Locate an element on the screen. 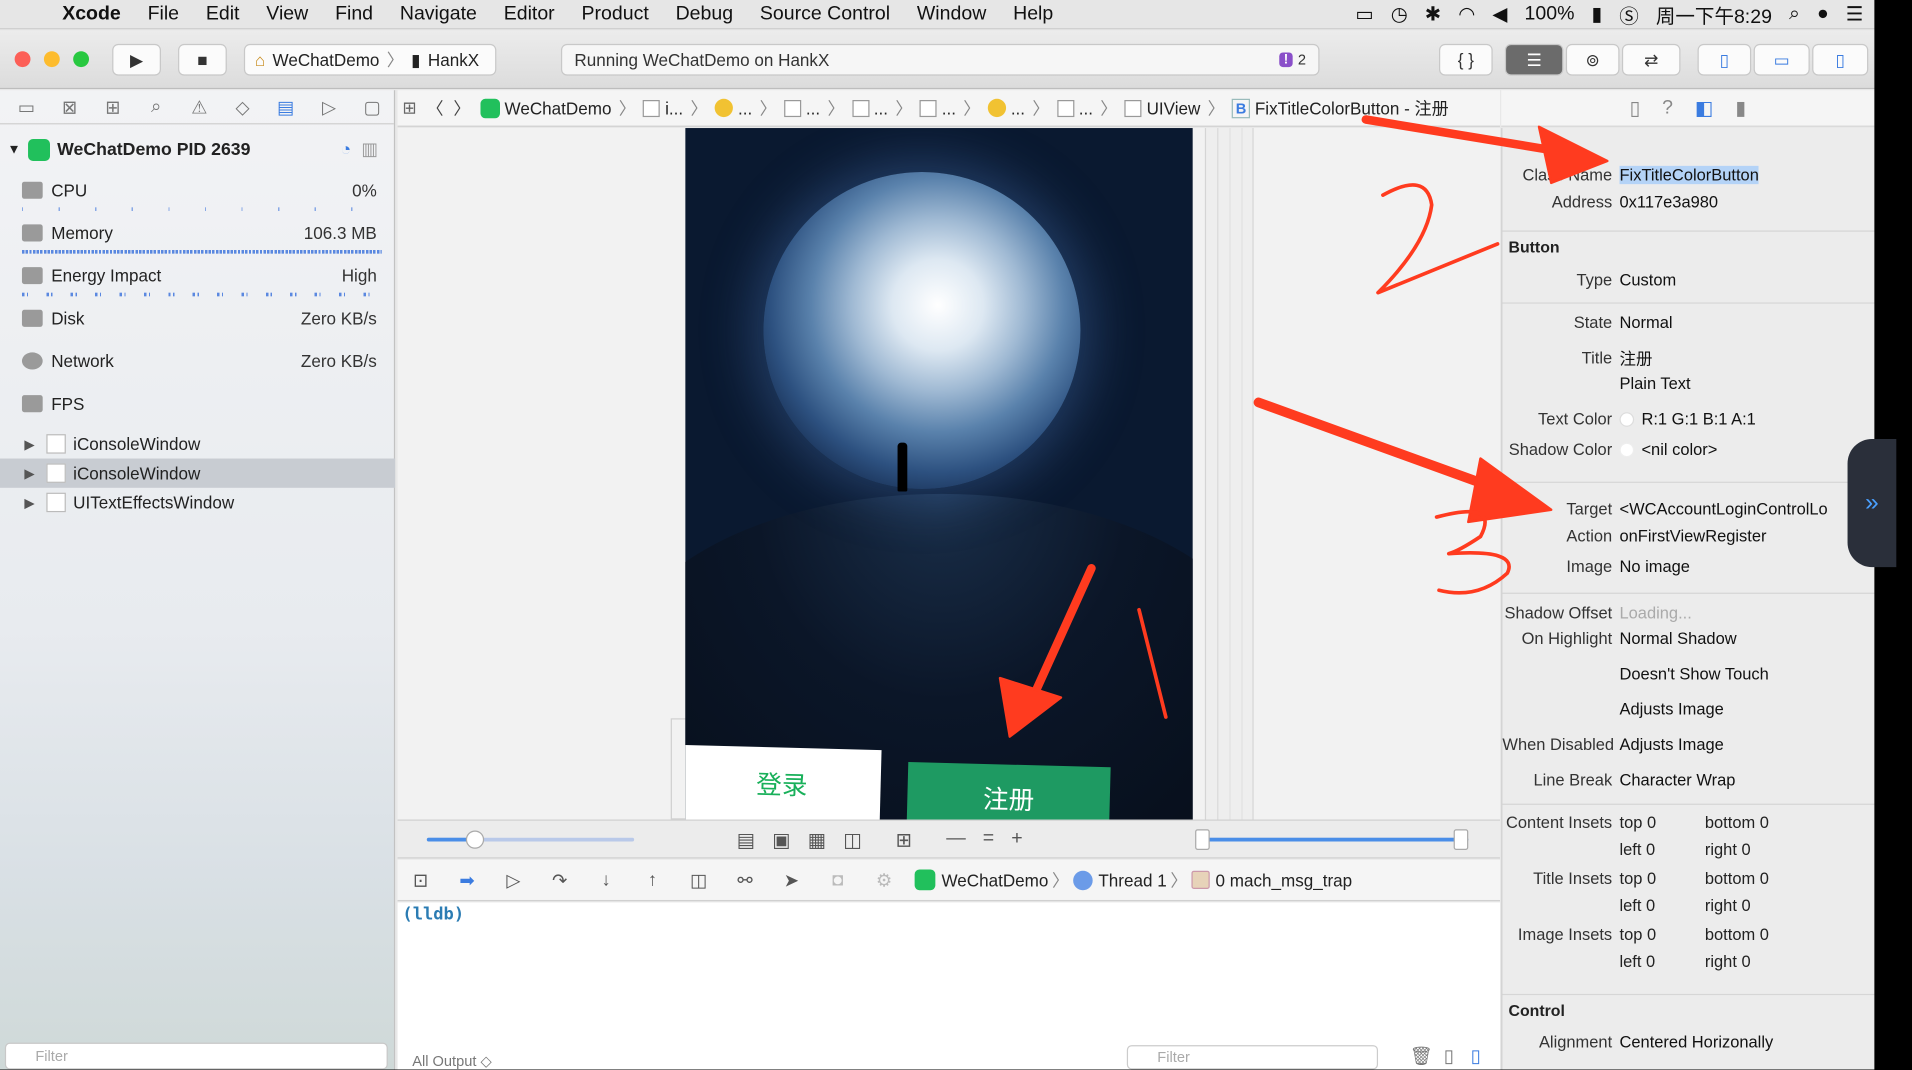 The width and height of the screenshot is (1912, 1070). step-out-icon: ↑ is located at coordinates (652, 880).